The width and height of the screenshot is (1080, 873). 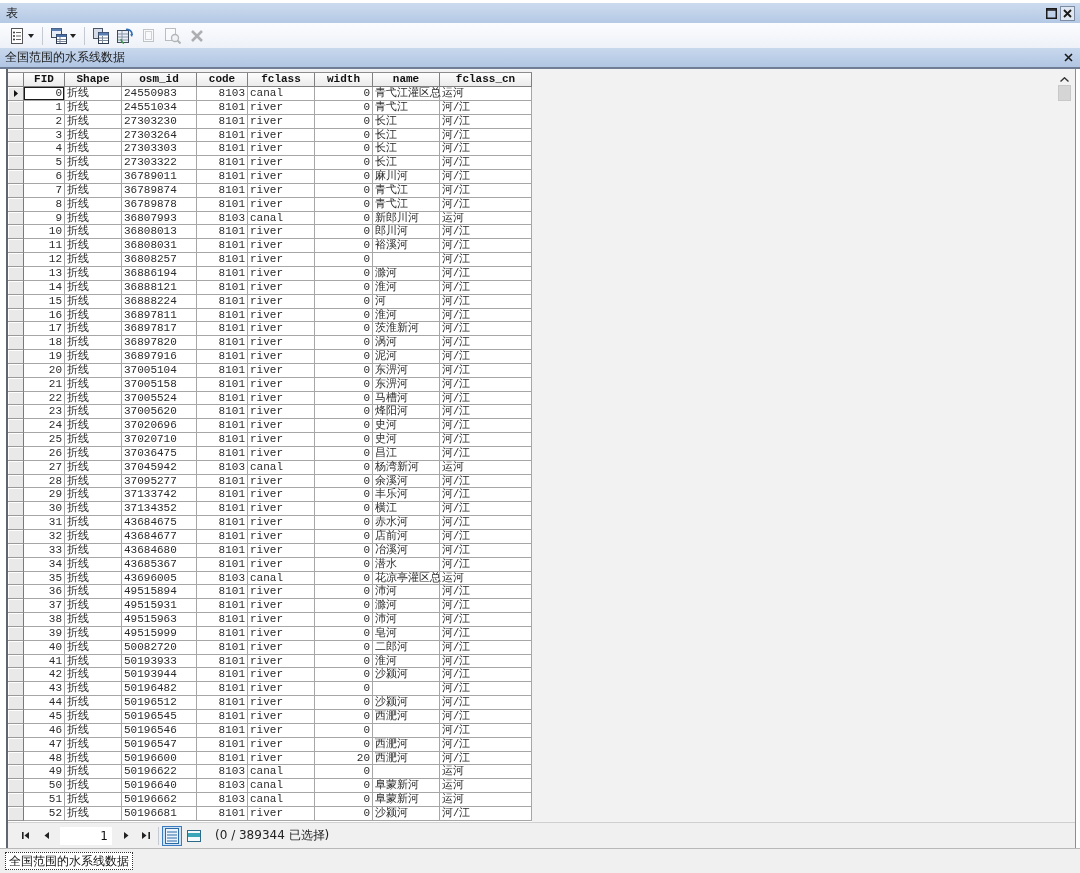 What do you see at coordinates (159, 135) in the screenshot?
I see `table-cell: 27303264` at bounding box center [159, 135].